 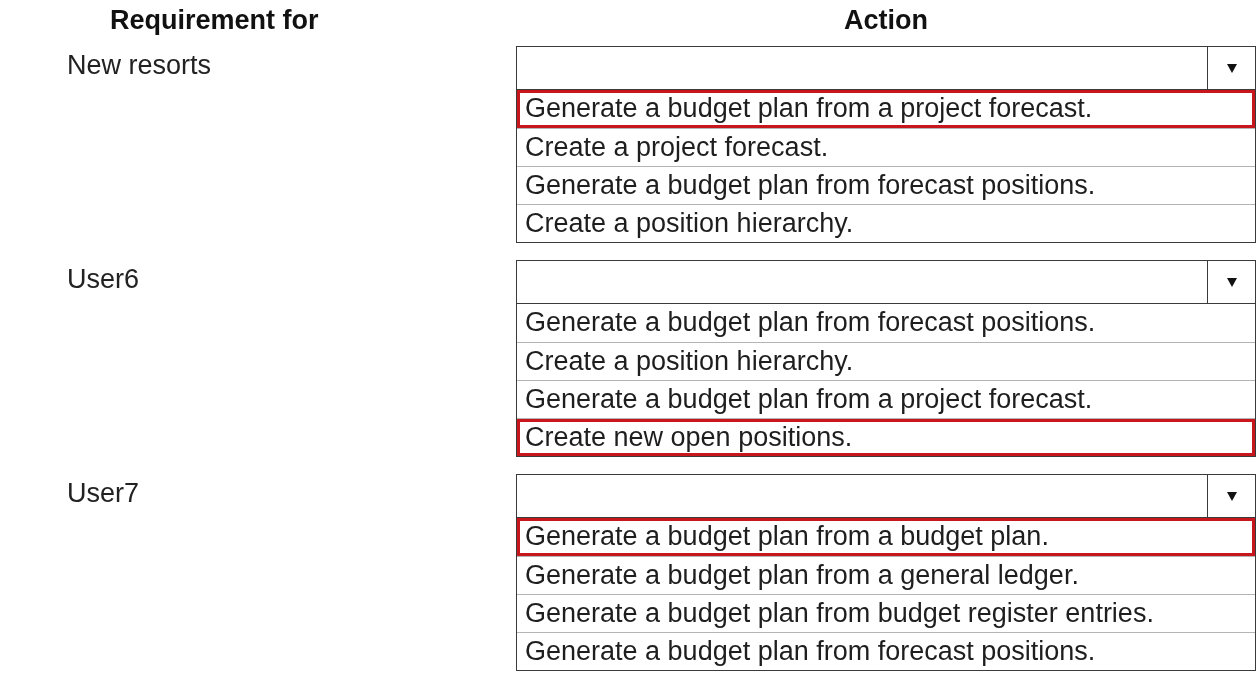 What do you see at coordinates (886, 20) in the screenshot?
I see `column-heading: Action` at bounding box center [886, 20].